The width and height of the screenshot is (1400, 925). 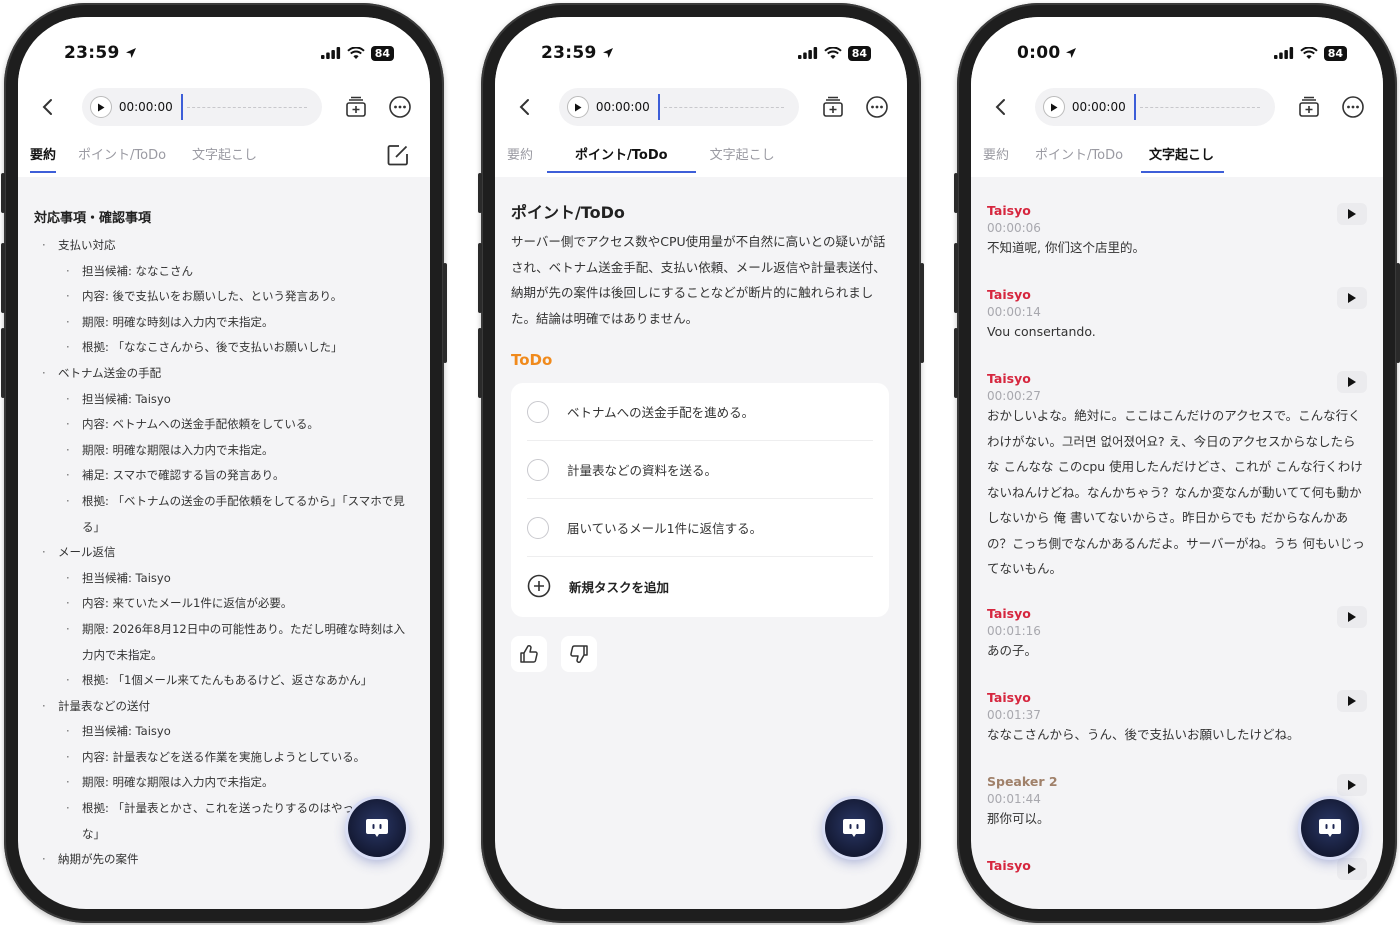 I want to click on toolbar: 00:00:00, so click(x=1177, y=107).